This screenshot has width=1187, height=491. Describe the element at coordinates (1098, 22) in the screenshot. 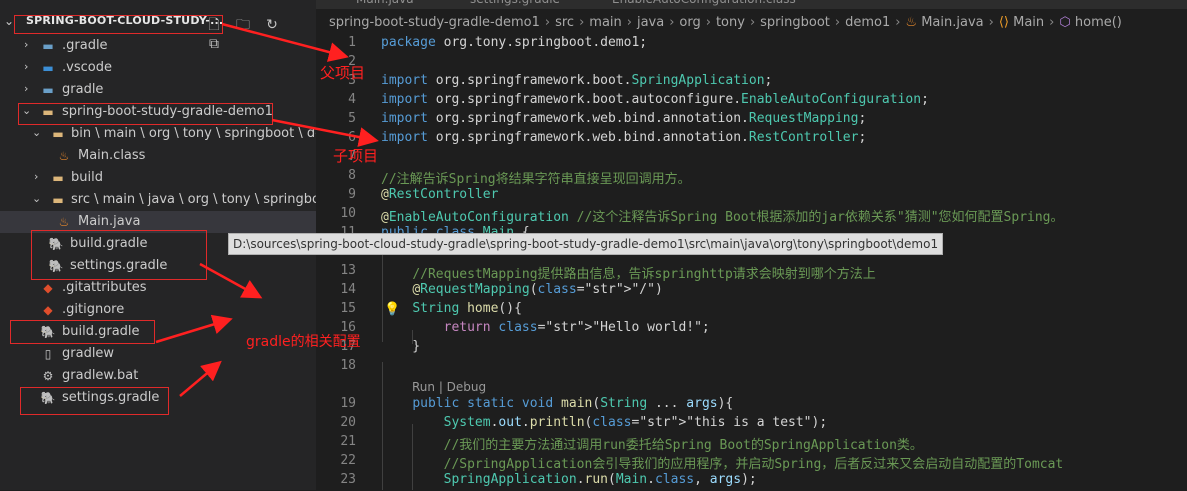

I see `breadcrumb-item: home()` at that location.